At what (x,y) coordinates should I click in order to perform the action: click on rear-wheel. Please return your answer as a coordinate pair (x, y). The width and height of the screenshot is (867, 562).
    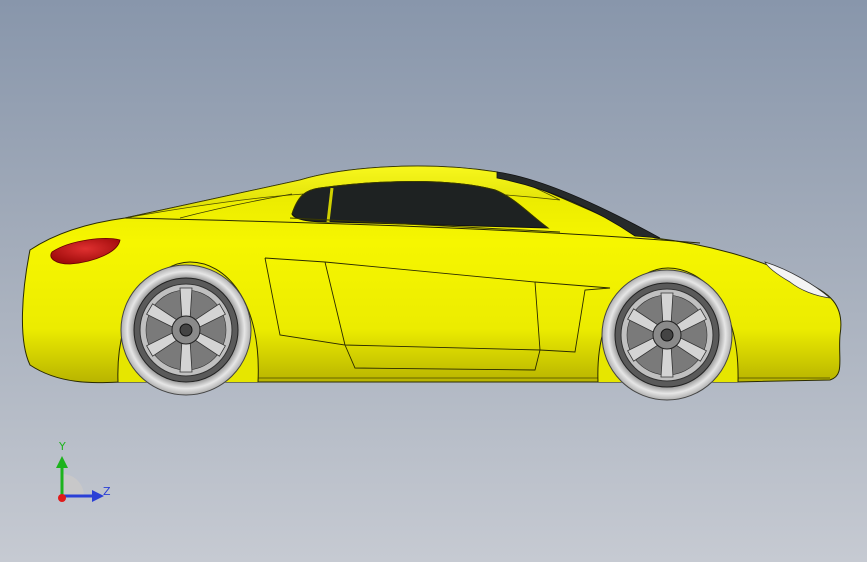
    Looking at the image, I should click on (186, 330).